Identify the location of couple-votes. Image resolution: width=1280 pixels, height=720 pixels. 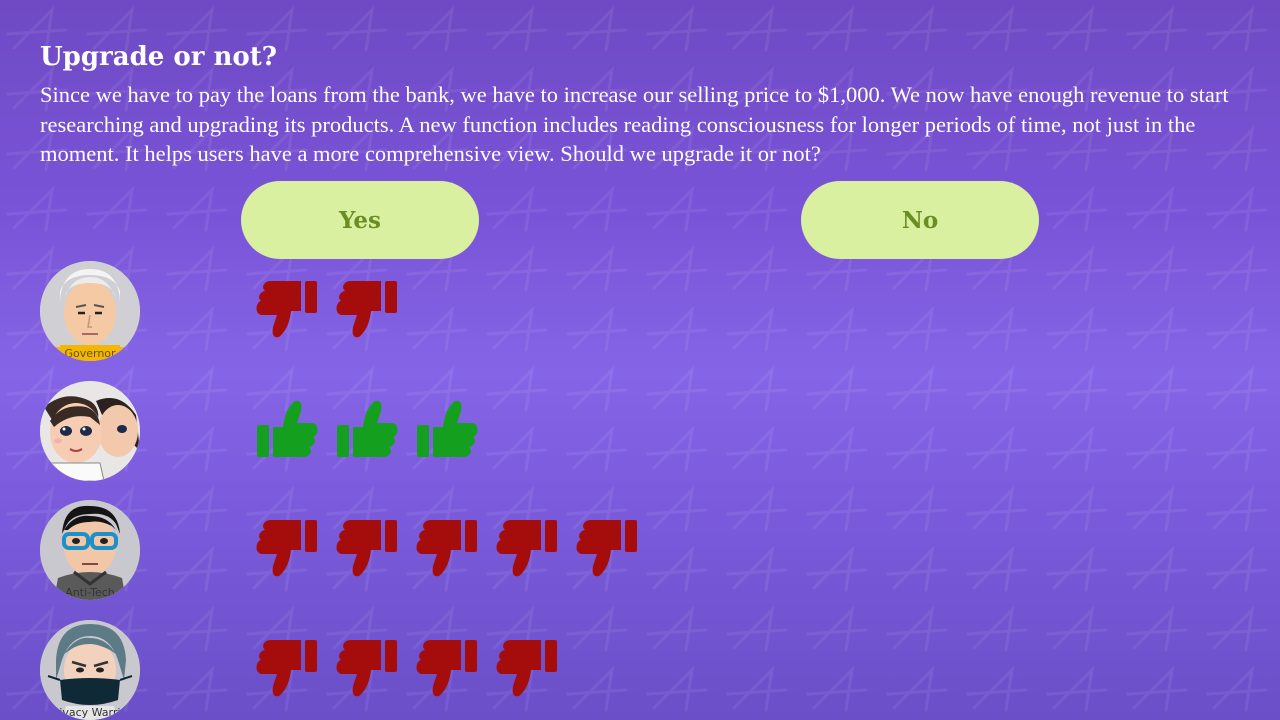
(367, 429).